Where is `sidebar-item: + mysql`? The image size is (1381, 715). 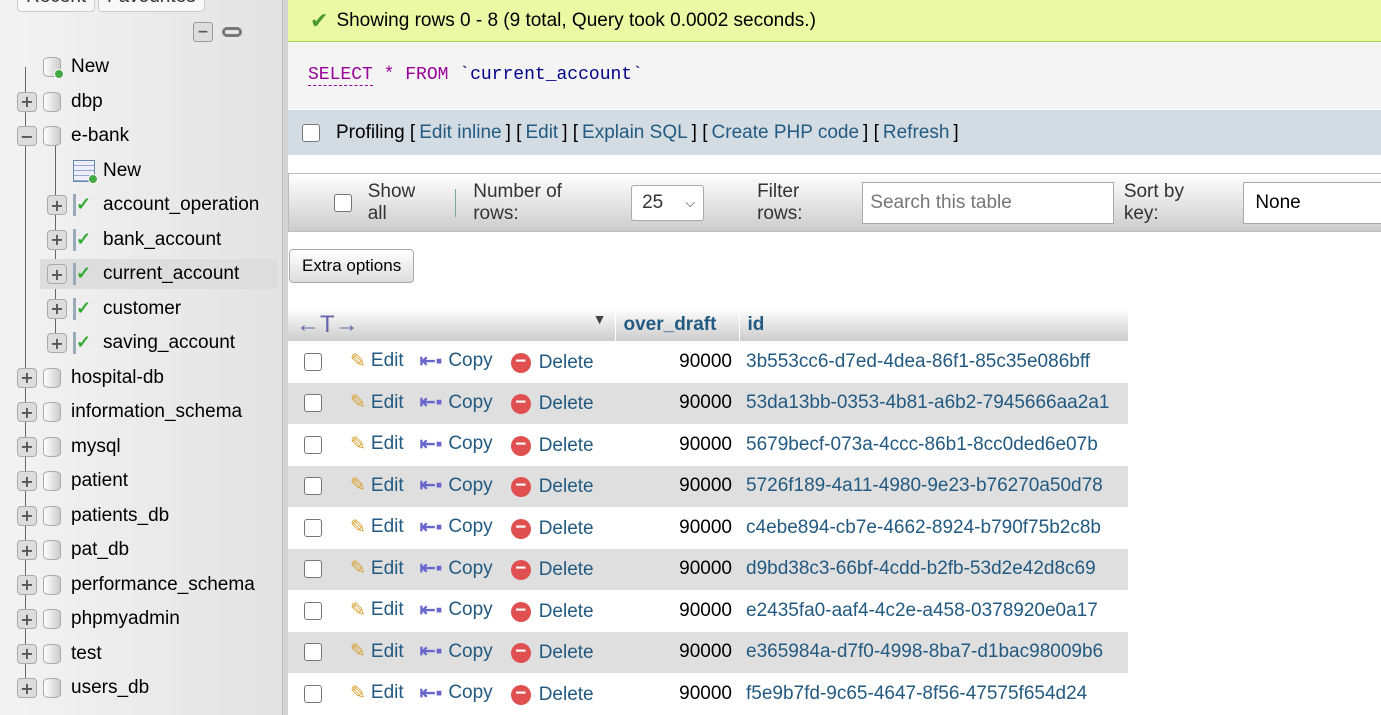
sidebar-item: + mysql is located at coordinates (69, 447).